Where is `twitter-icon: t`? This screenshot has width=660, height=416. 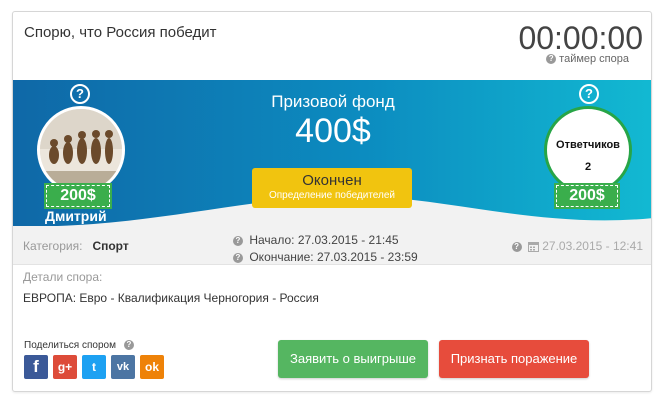 twitter-icon: t is located at coordinates (94, 367).